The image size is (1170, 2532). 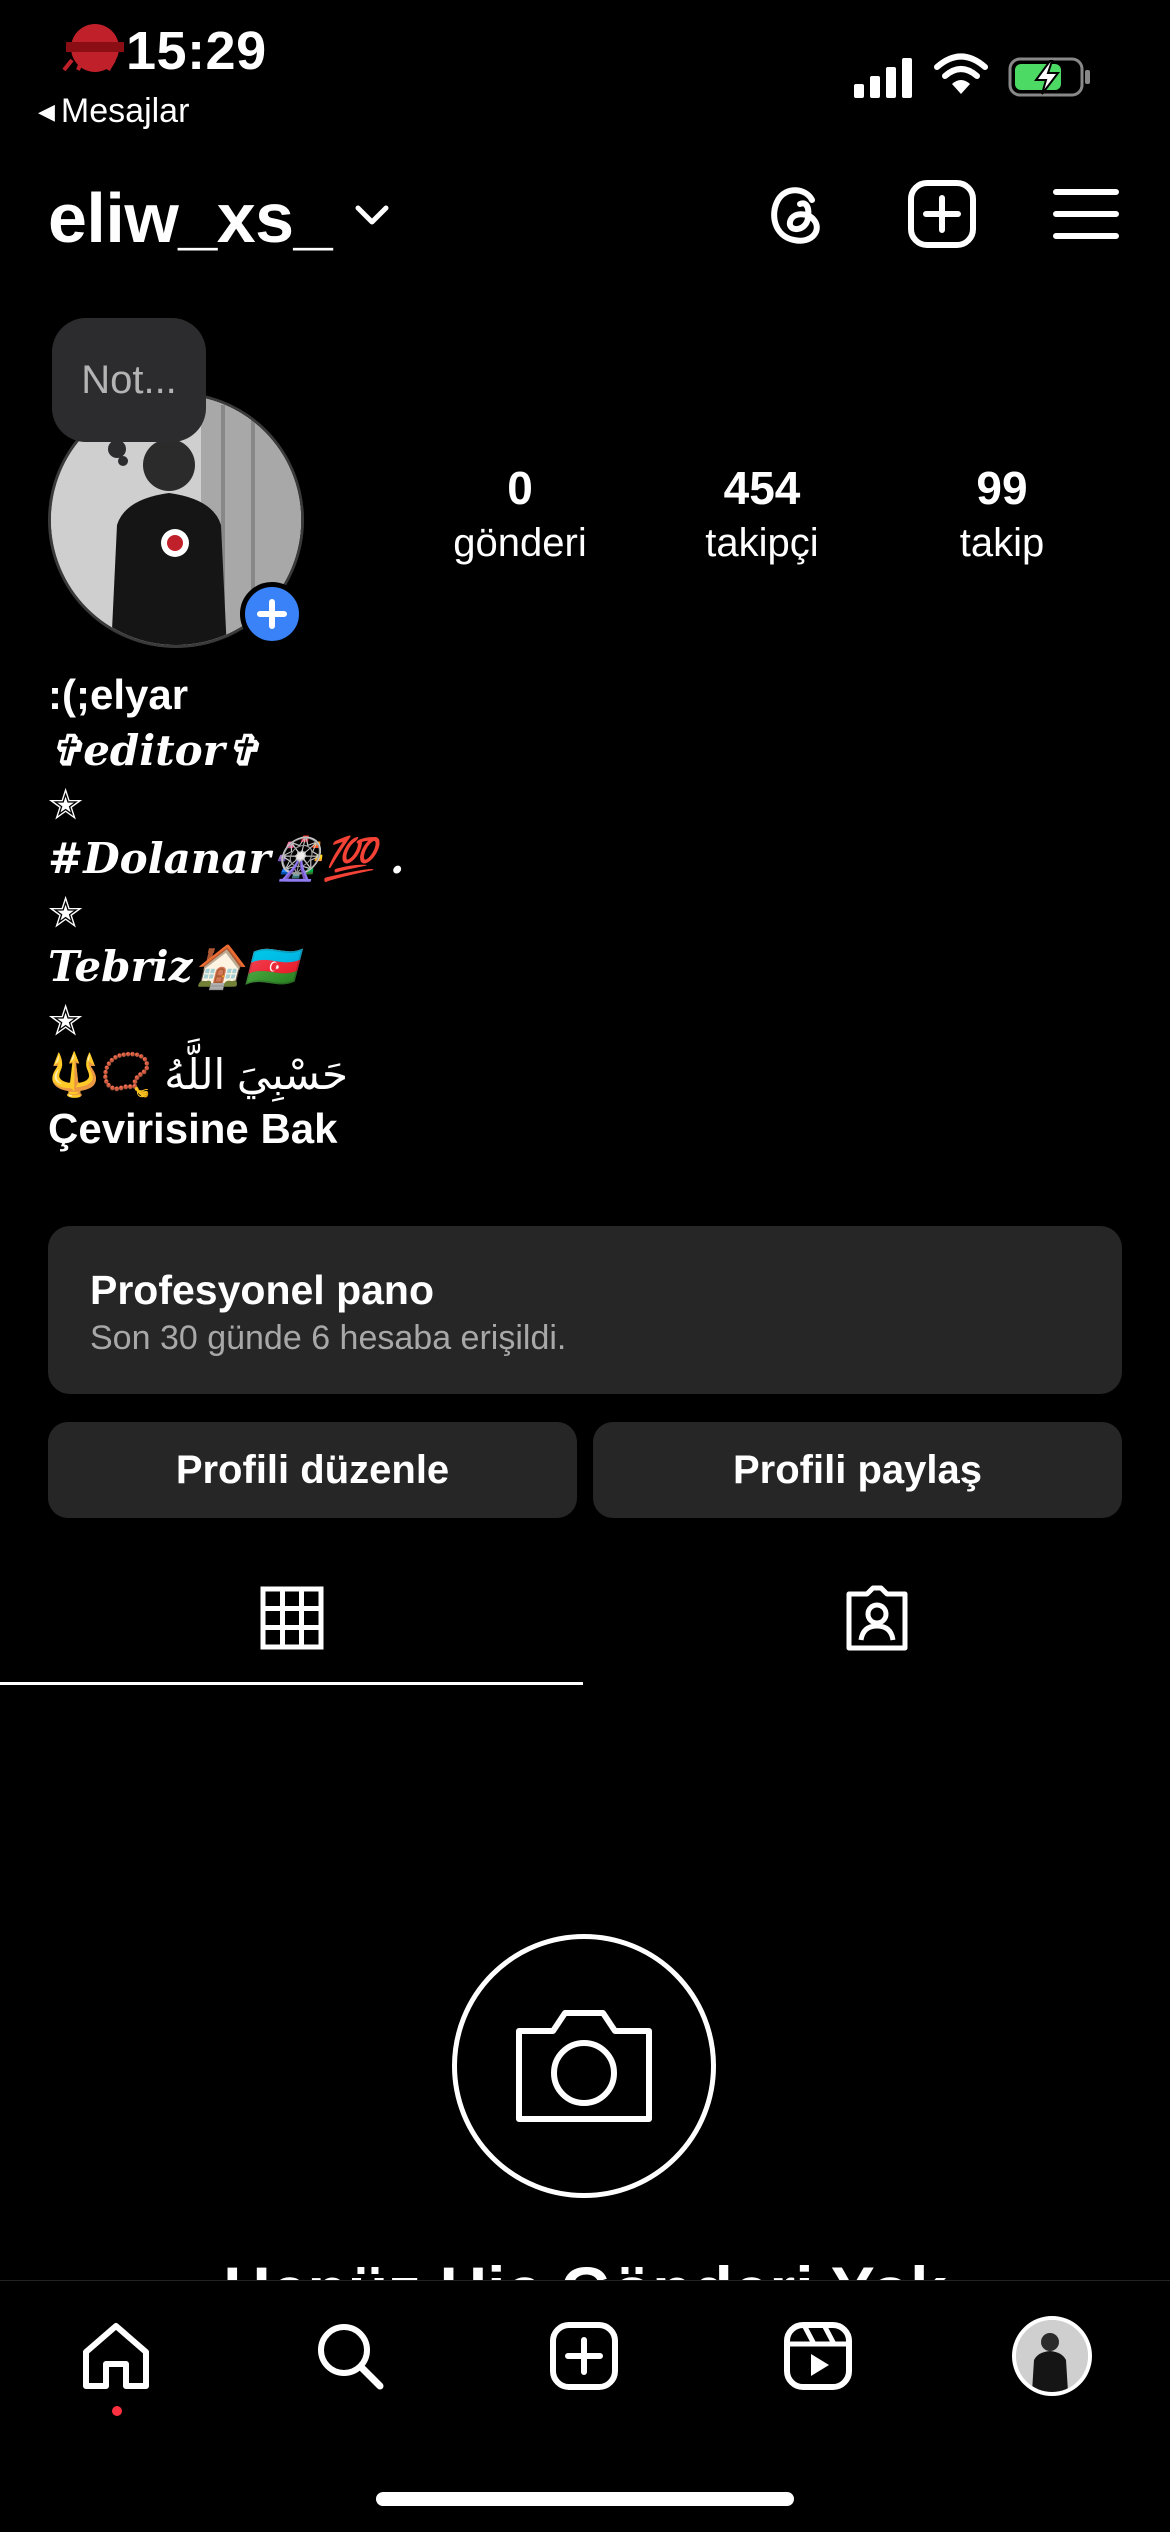 What do you see at coordinates (1086, 214) in the screenshot?
I see `menu-icon` at bounding box center [1086, 214].